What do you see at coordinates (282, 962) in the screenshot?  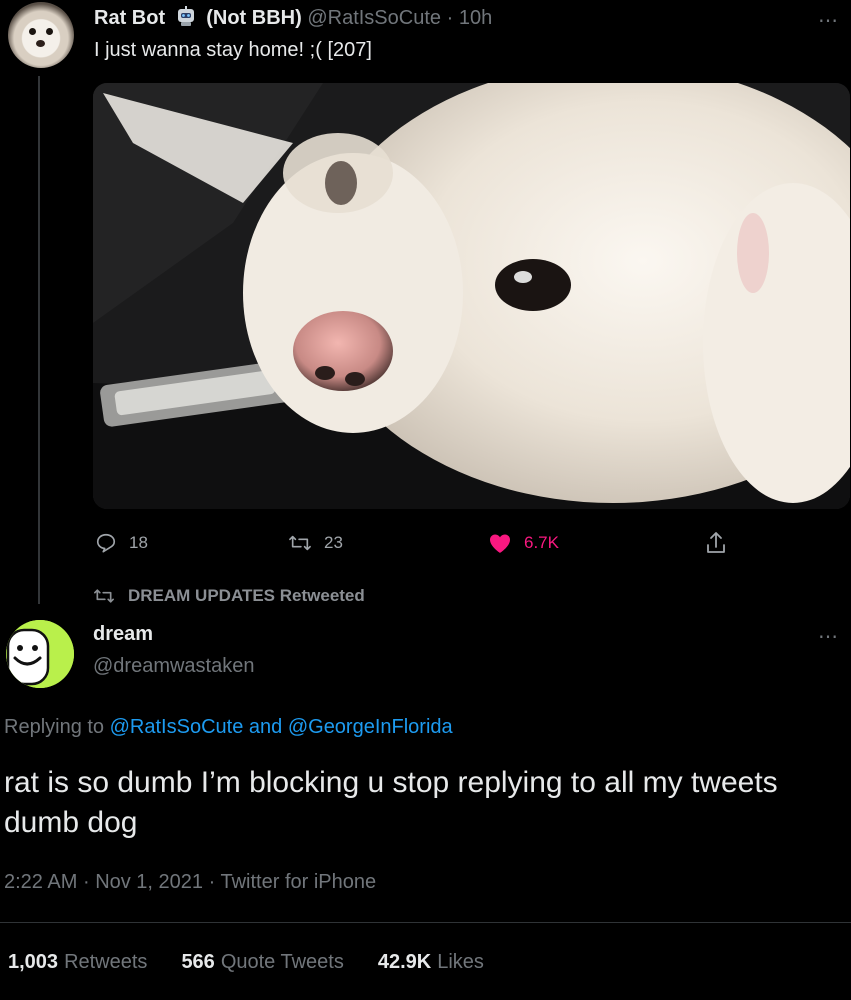 I see `quotes-label: Quote Tweets` at bounding box center [282, 962].